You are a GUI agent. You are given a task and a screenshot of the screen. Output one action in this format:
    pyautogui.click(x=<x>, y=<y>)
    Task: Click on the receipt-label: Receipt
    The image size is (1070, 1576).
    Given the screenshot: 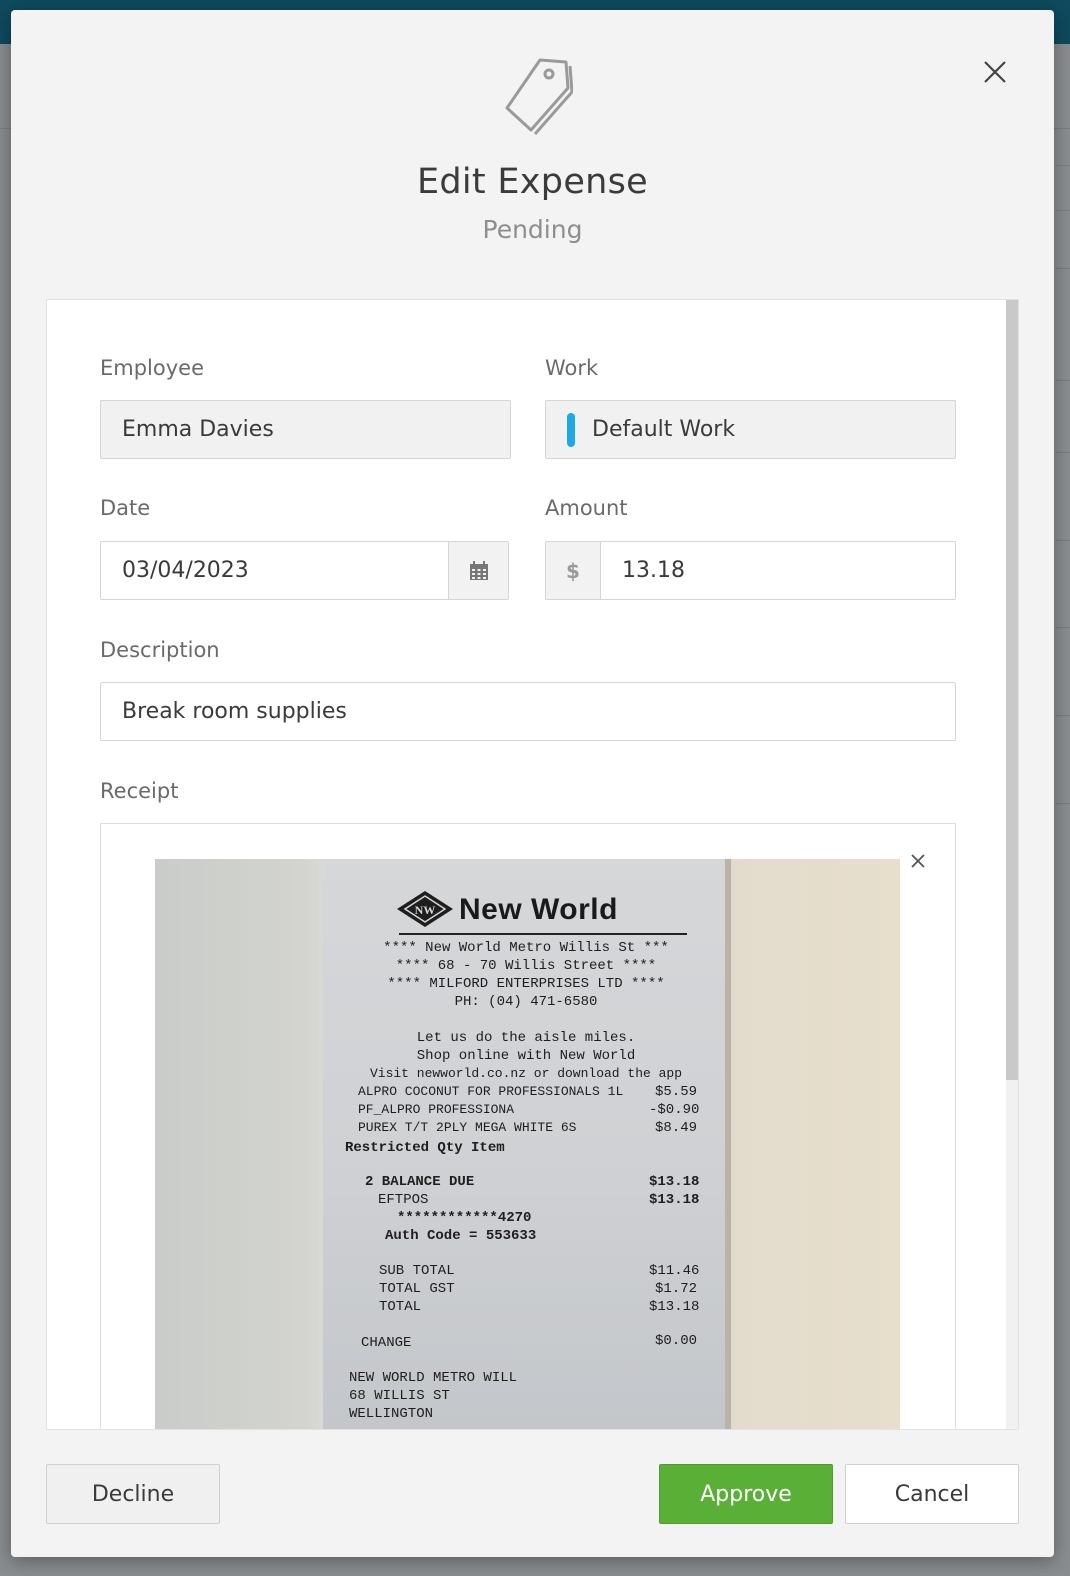 What is the action you would take?
    pyautogui.click(x=139, y=791)
    